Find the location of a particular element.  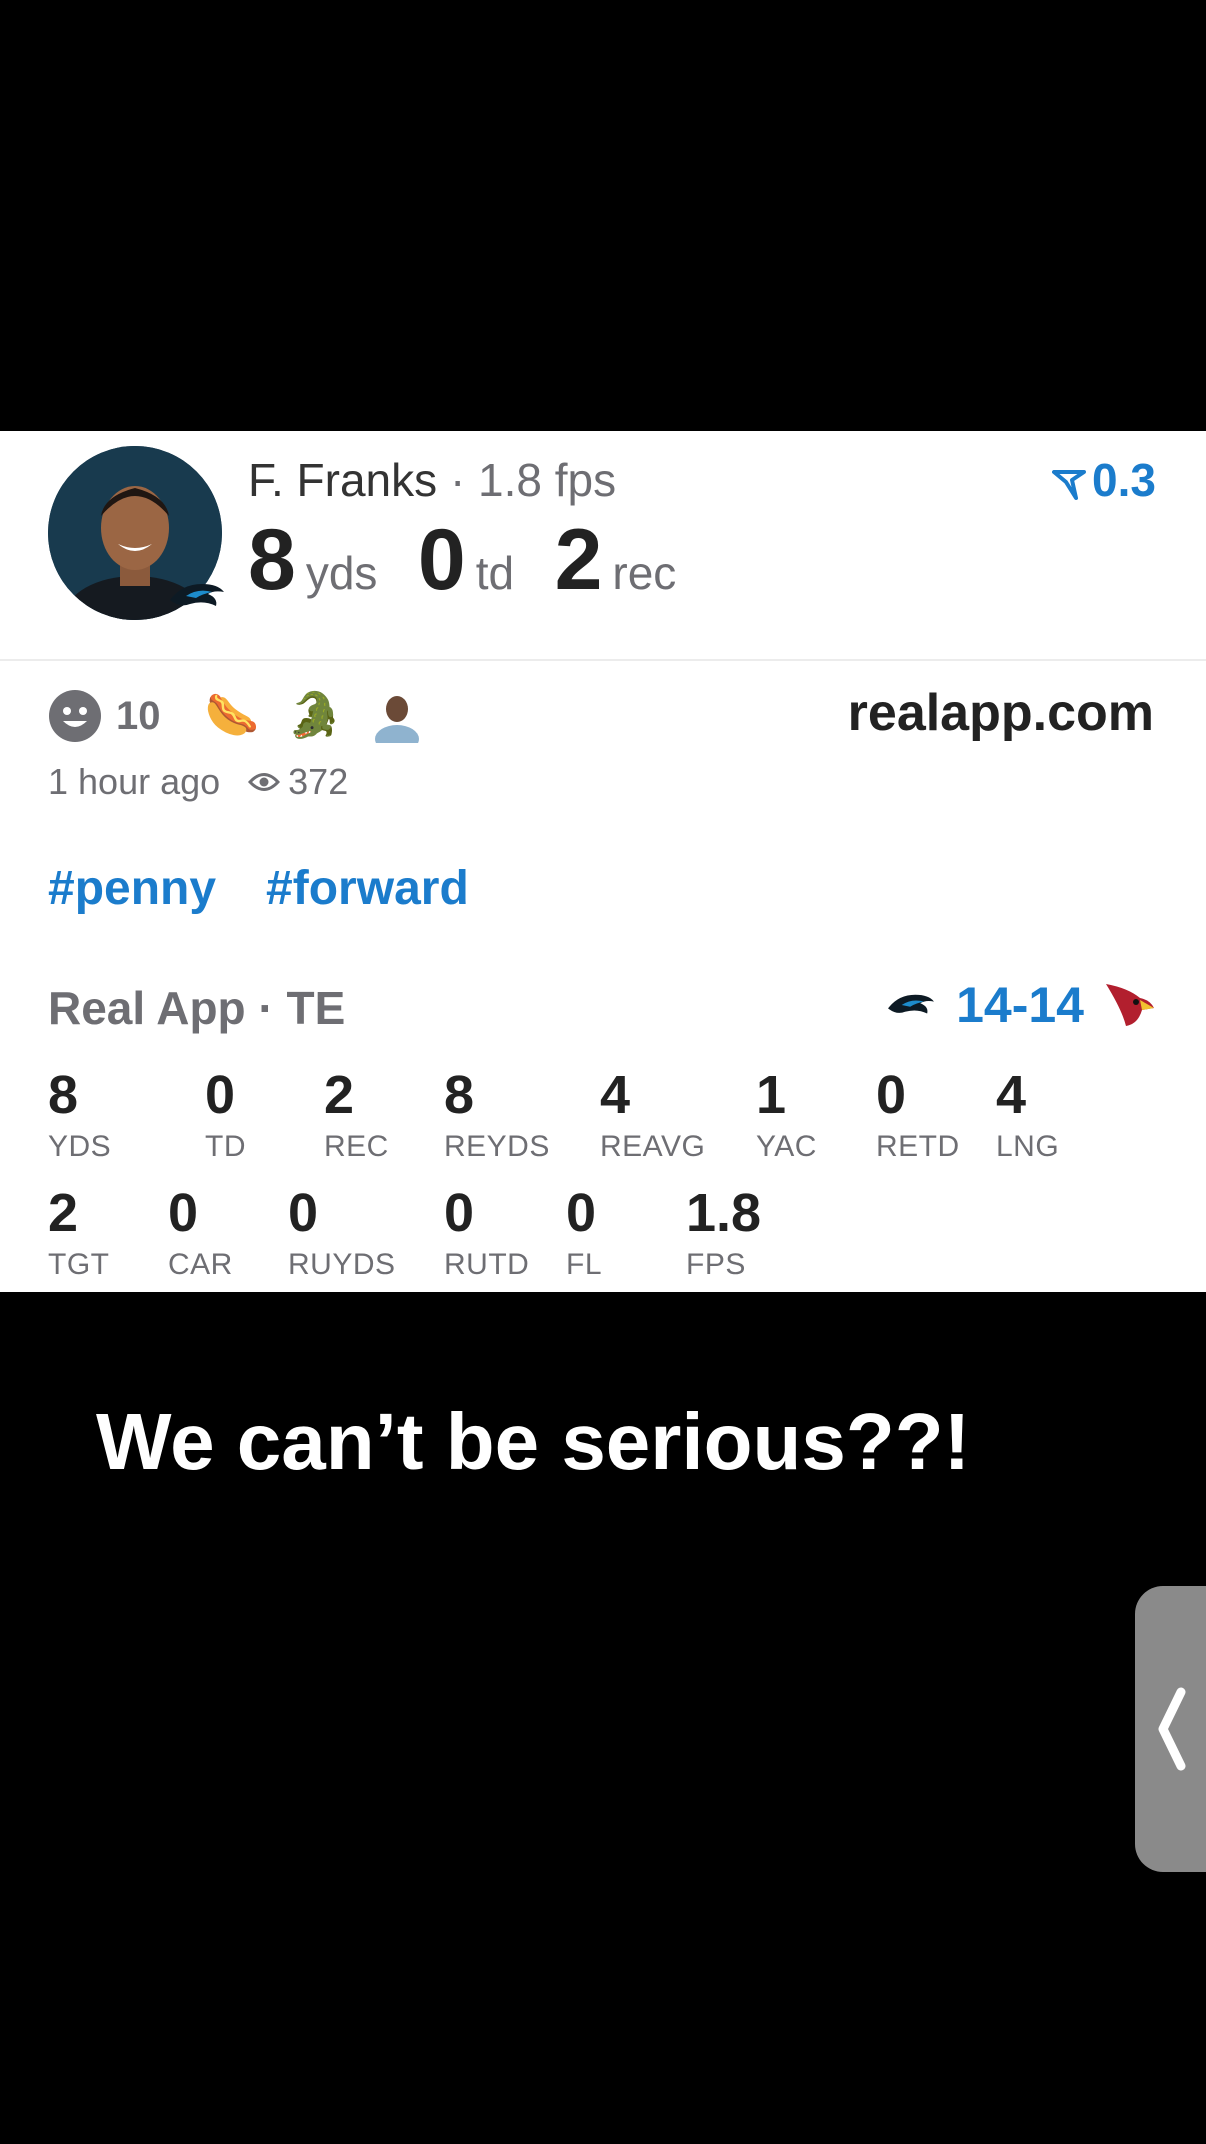

stat-yac: 1 YAC is located at coordinates (786, 1116).